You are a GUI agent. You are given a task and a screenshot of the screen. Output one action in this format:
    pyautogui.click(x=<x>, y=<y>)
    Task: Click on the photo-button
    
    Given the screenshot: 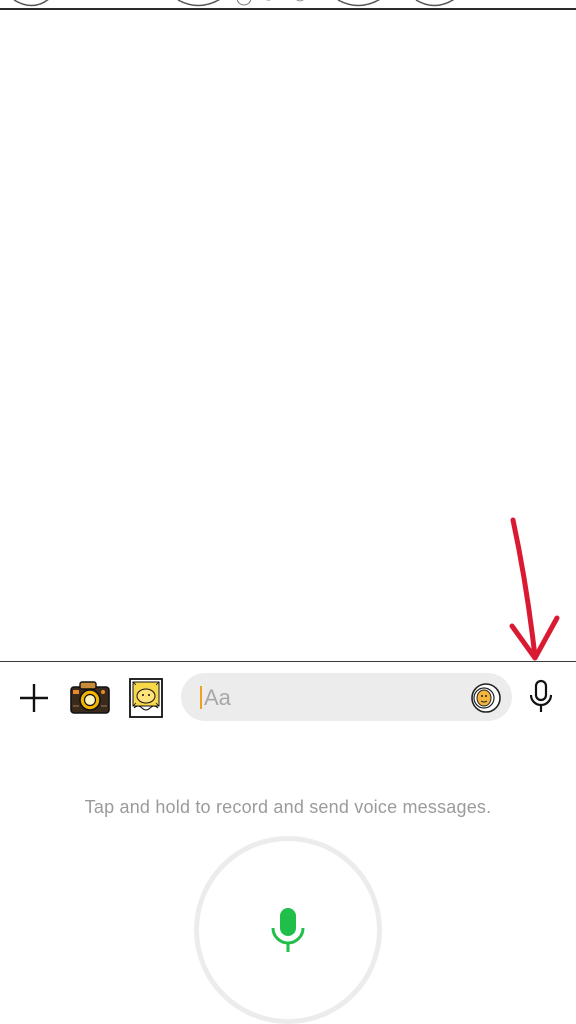 What is the action you would take?
    pyautogui.click(x=146, y=698)
    